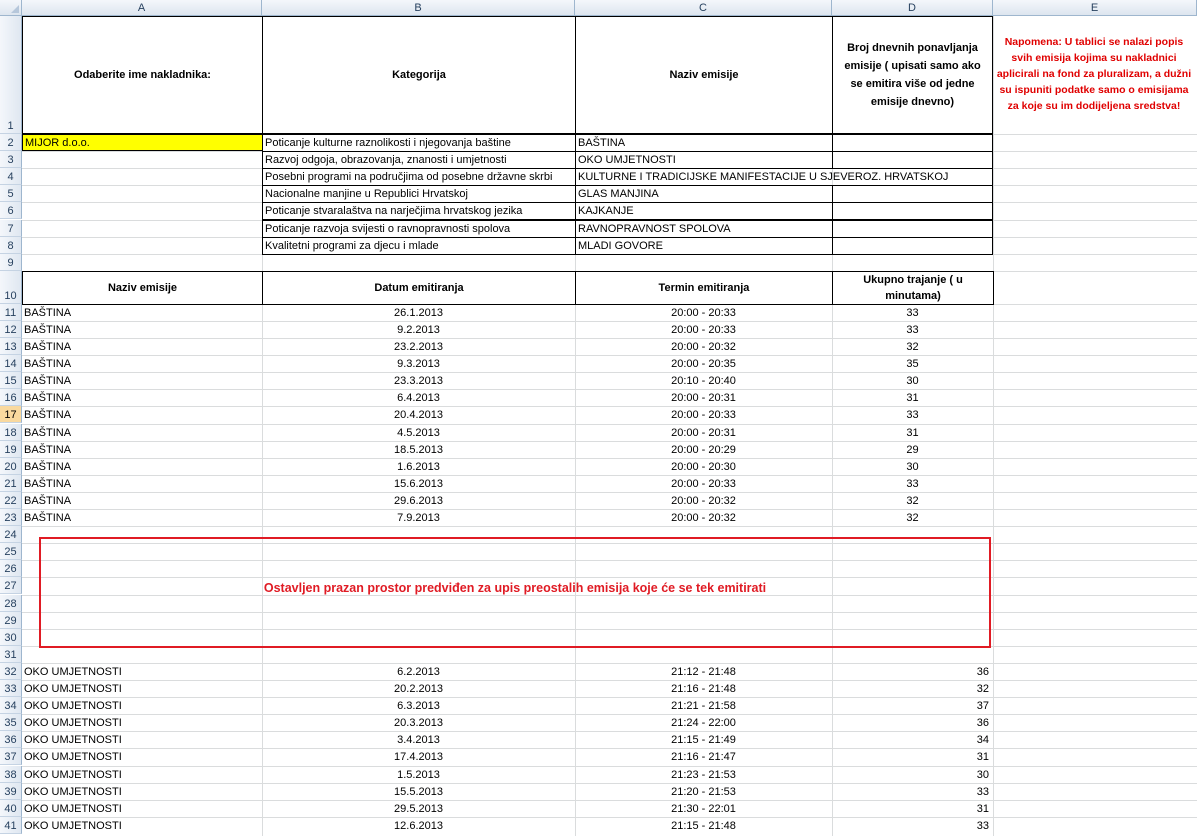  What do you see at coordinates (703, 756) in the screenshot?
I see `row-time-slot: 21:16 - 21:47` at bounding box center [703, 756].